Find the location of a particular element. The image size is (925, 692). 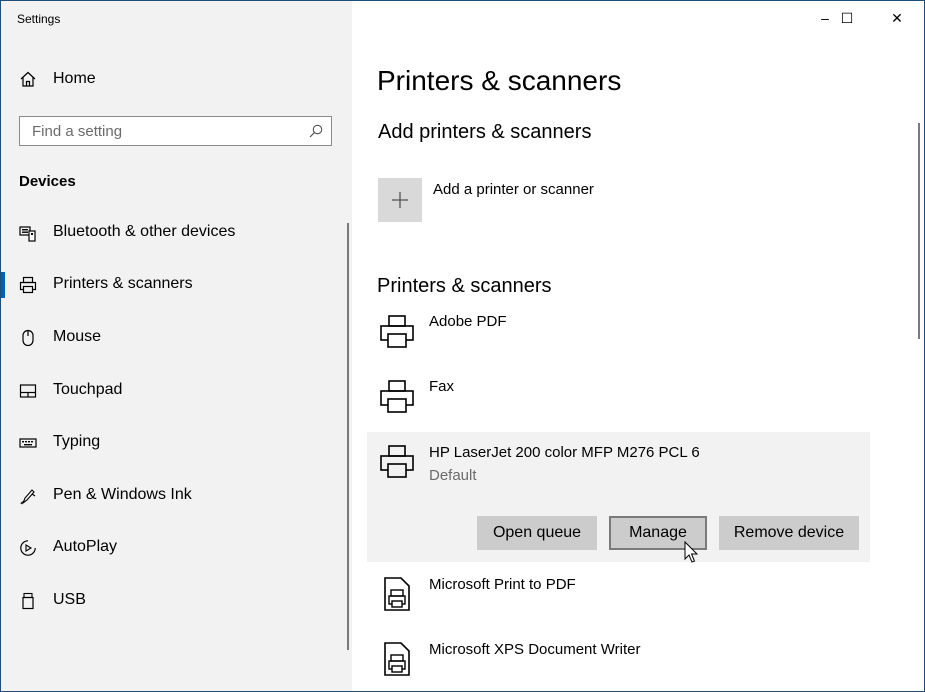

printer-status: Default is located at coordinates (453, 475).